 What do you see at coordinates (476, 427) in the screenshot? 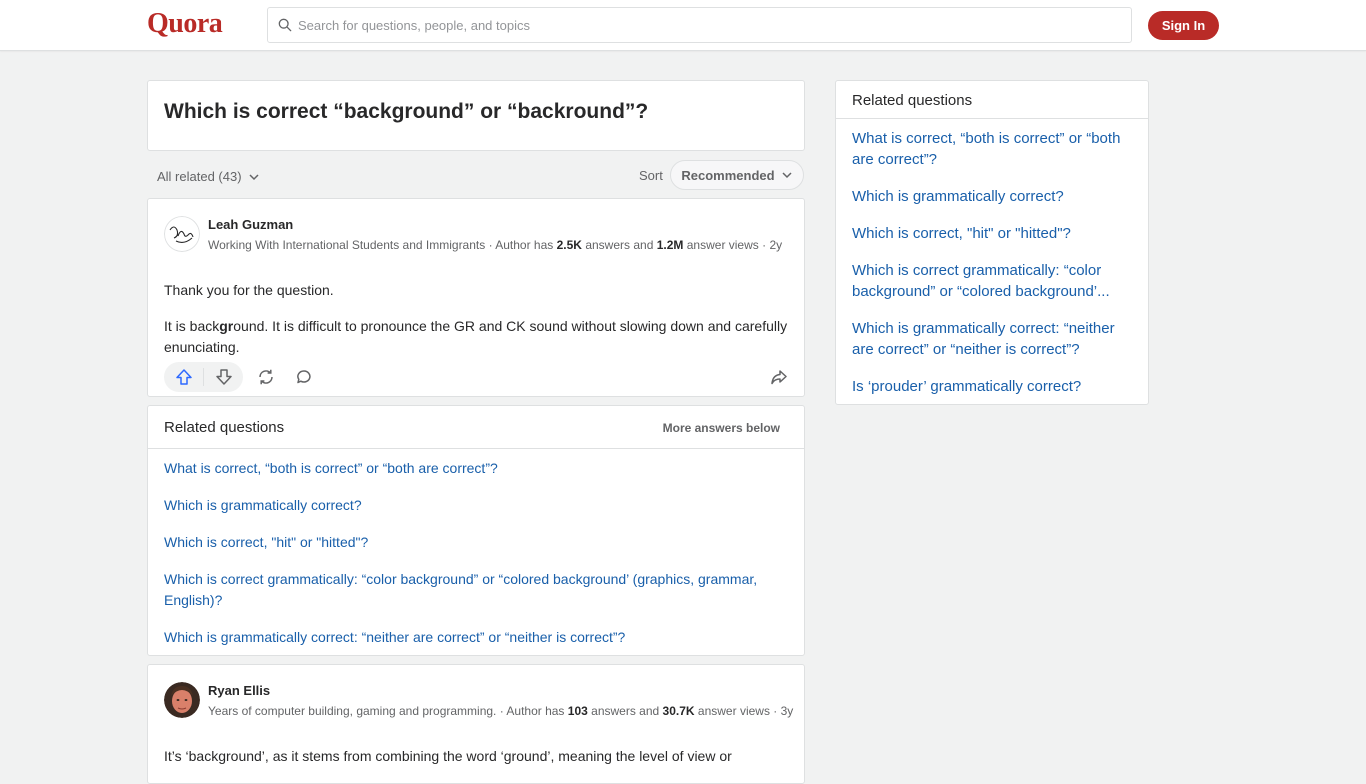
I see `related-questions-header: Related questions More answers below` at bounding box center [476, 427].